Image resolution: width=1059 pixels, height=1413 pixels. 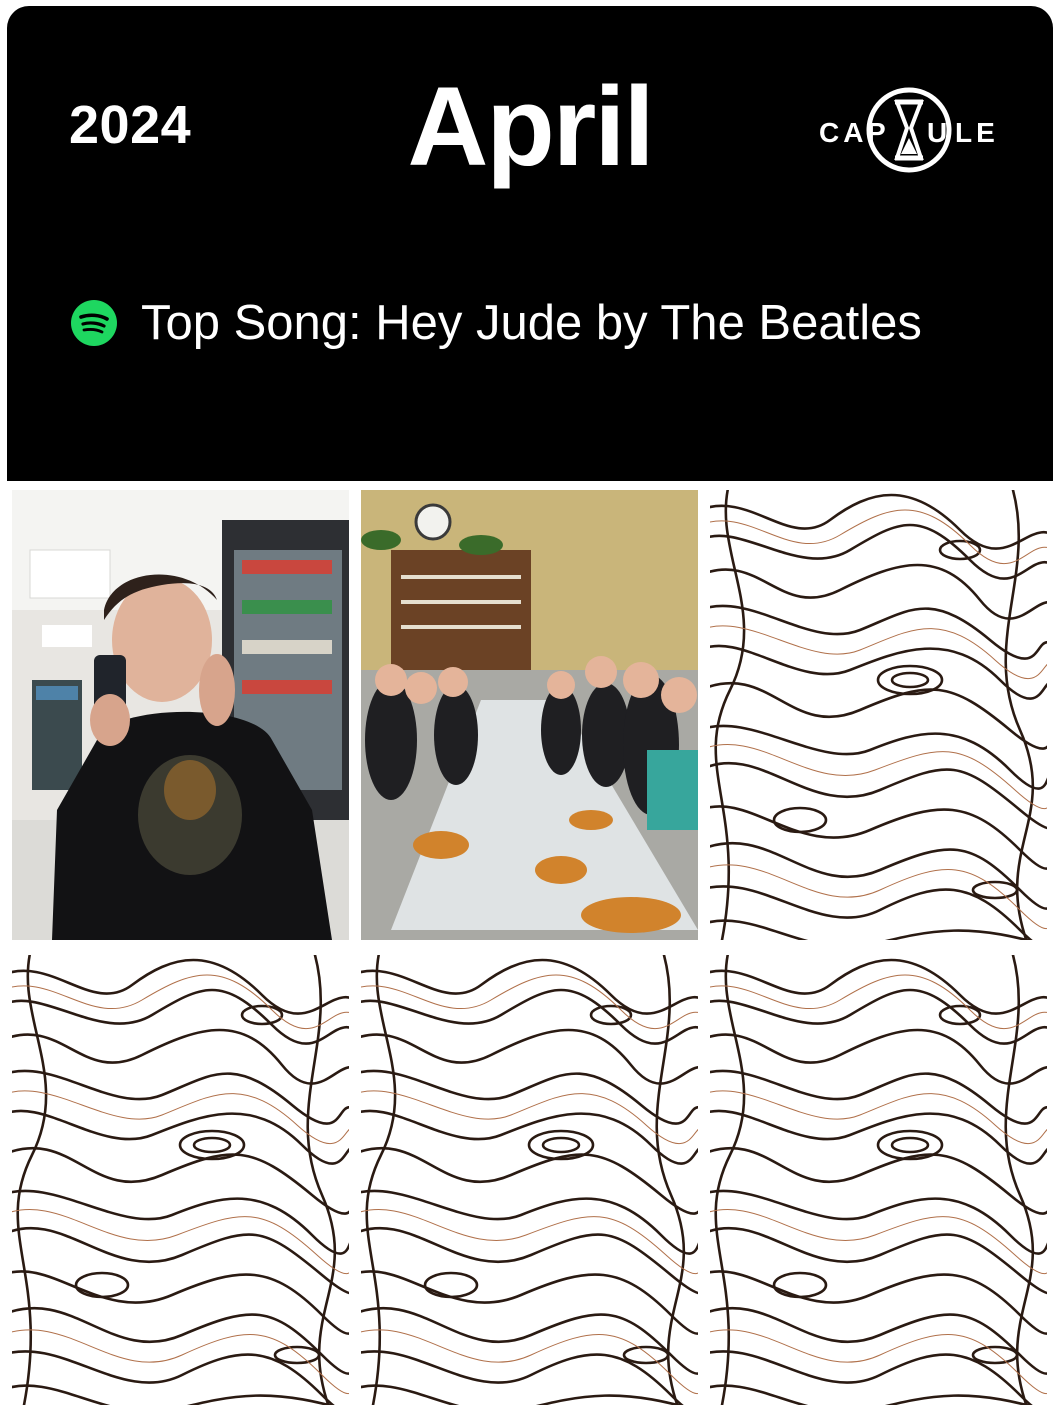 What do you see at coordinates (531, 323) in the screenshot?
I see `top-song-label: Top Song: Hey Jude by The Beatles` at bounding box center [531, 323].